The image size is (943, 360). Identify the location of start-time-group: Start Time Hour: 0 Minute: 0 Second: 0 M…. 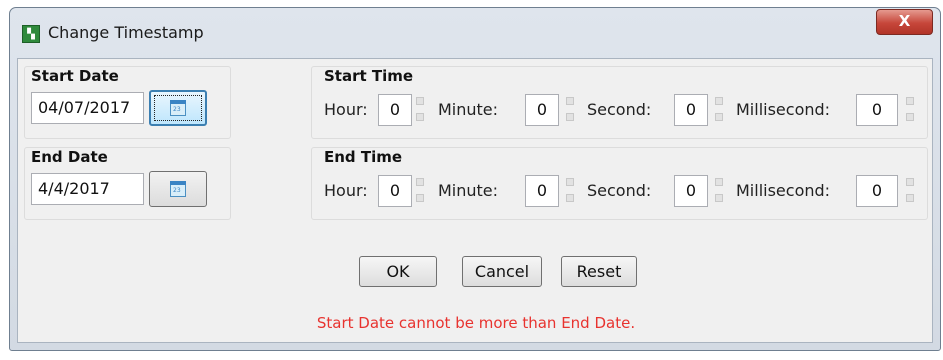
(619, 102).